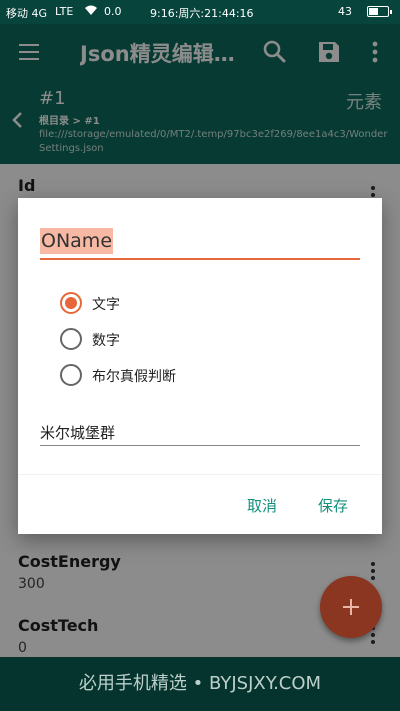 This screenshot has height=711, width=400. I want to click on watermark-banner: 必用手机精选 • BYJSJXY.COM, so click(200, 684).